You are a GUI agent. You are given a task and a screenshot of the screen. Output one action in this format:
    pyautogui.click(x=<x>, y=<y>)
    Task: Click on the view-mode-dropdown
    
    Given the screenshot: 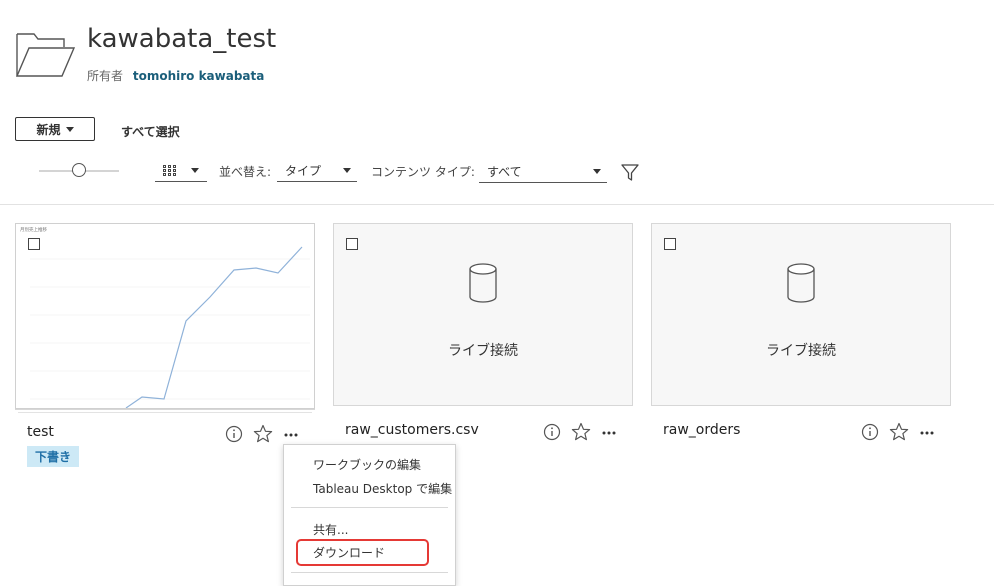 What is the action you would take?
    pyautogui.click(x=181, y=171)
    